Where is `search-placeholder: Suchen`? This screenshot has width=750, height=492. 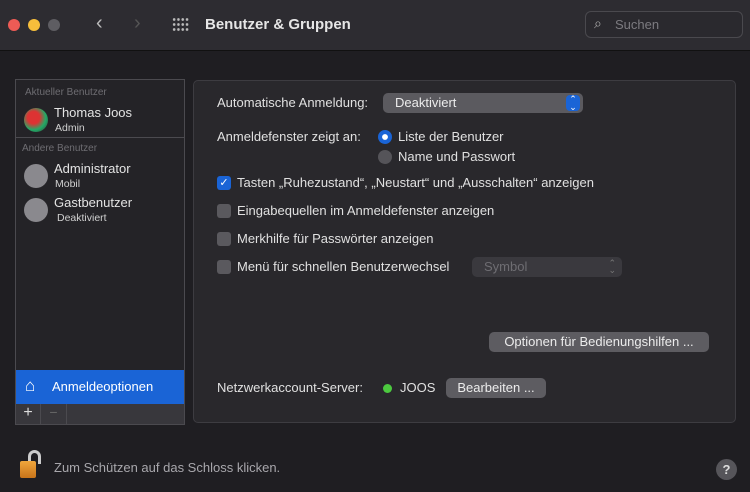 search-placeholder: Suchen is located at coordinates (637, 24).